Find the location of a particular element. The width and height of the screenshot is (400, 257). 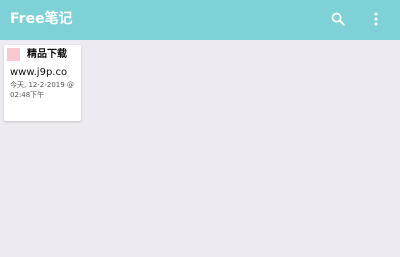

note-card: 精品下载 www.j9p.co 今天, 12-2-2019 @ 02:48下午 is located at coordinates (42, 83).